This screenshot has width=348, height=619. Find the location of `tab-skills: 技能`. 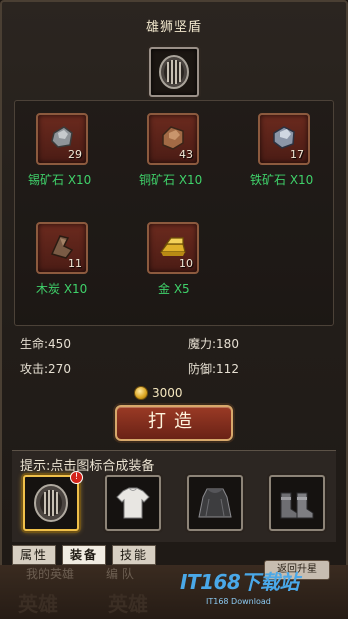

tab-skills: 技能 is located at coordinates (134, 555).